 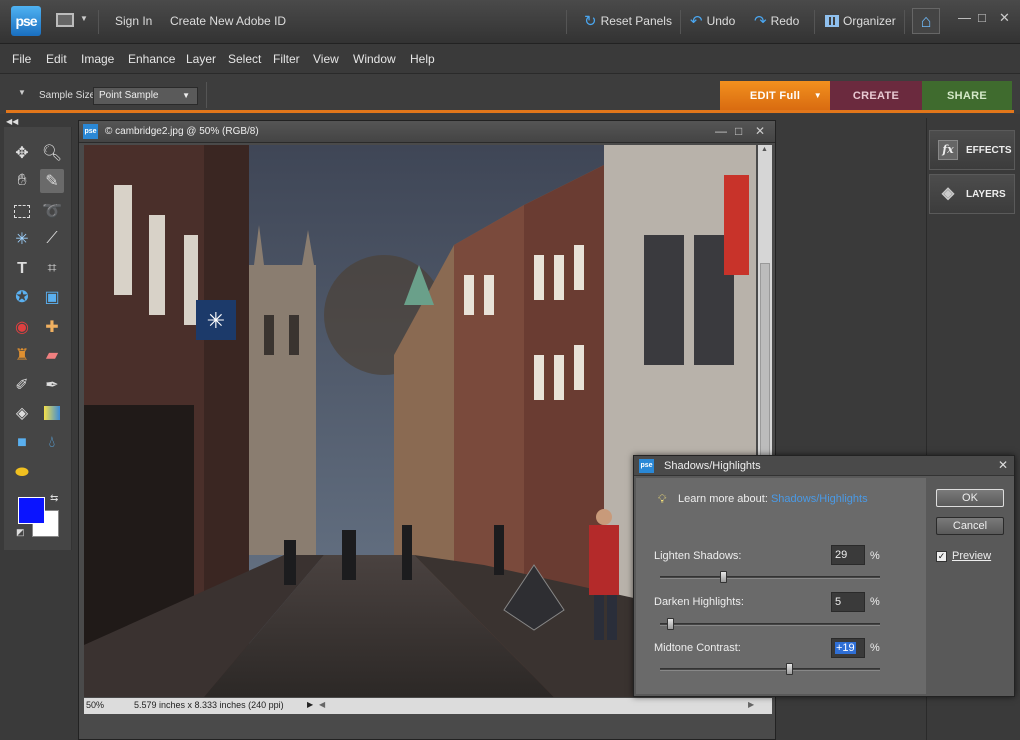 What do you see at coordinates (770, 577) in the screenshot?
I see `lighten-shadows-slider` at bounding box center [770, 577].